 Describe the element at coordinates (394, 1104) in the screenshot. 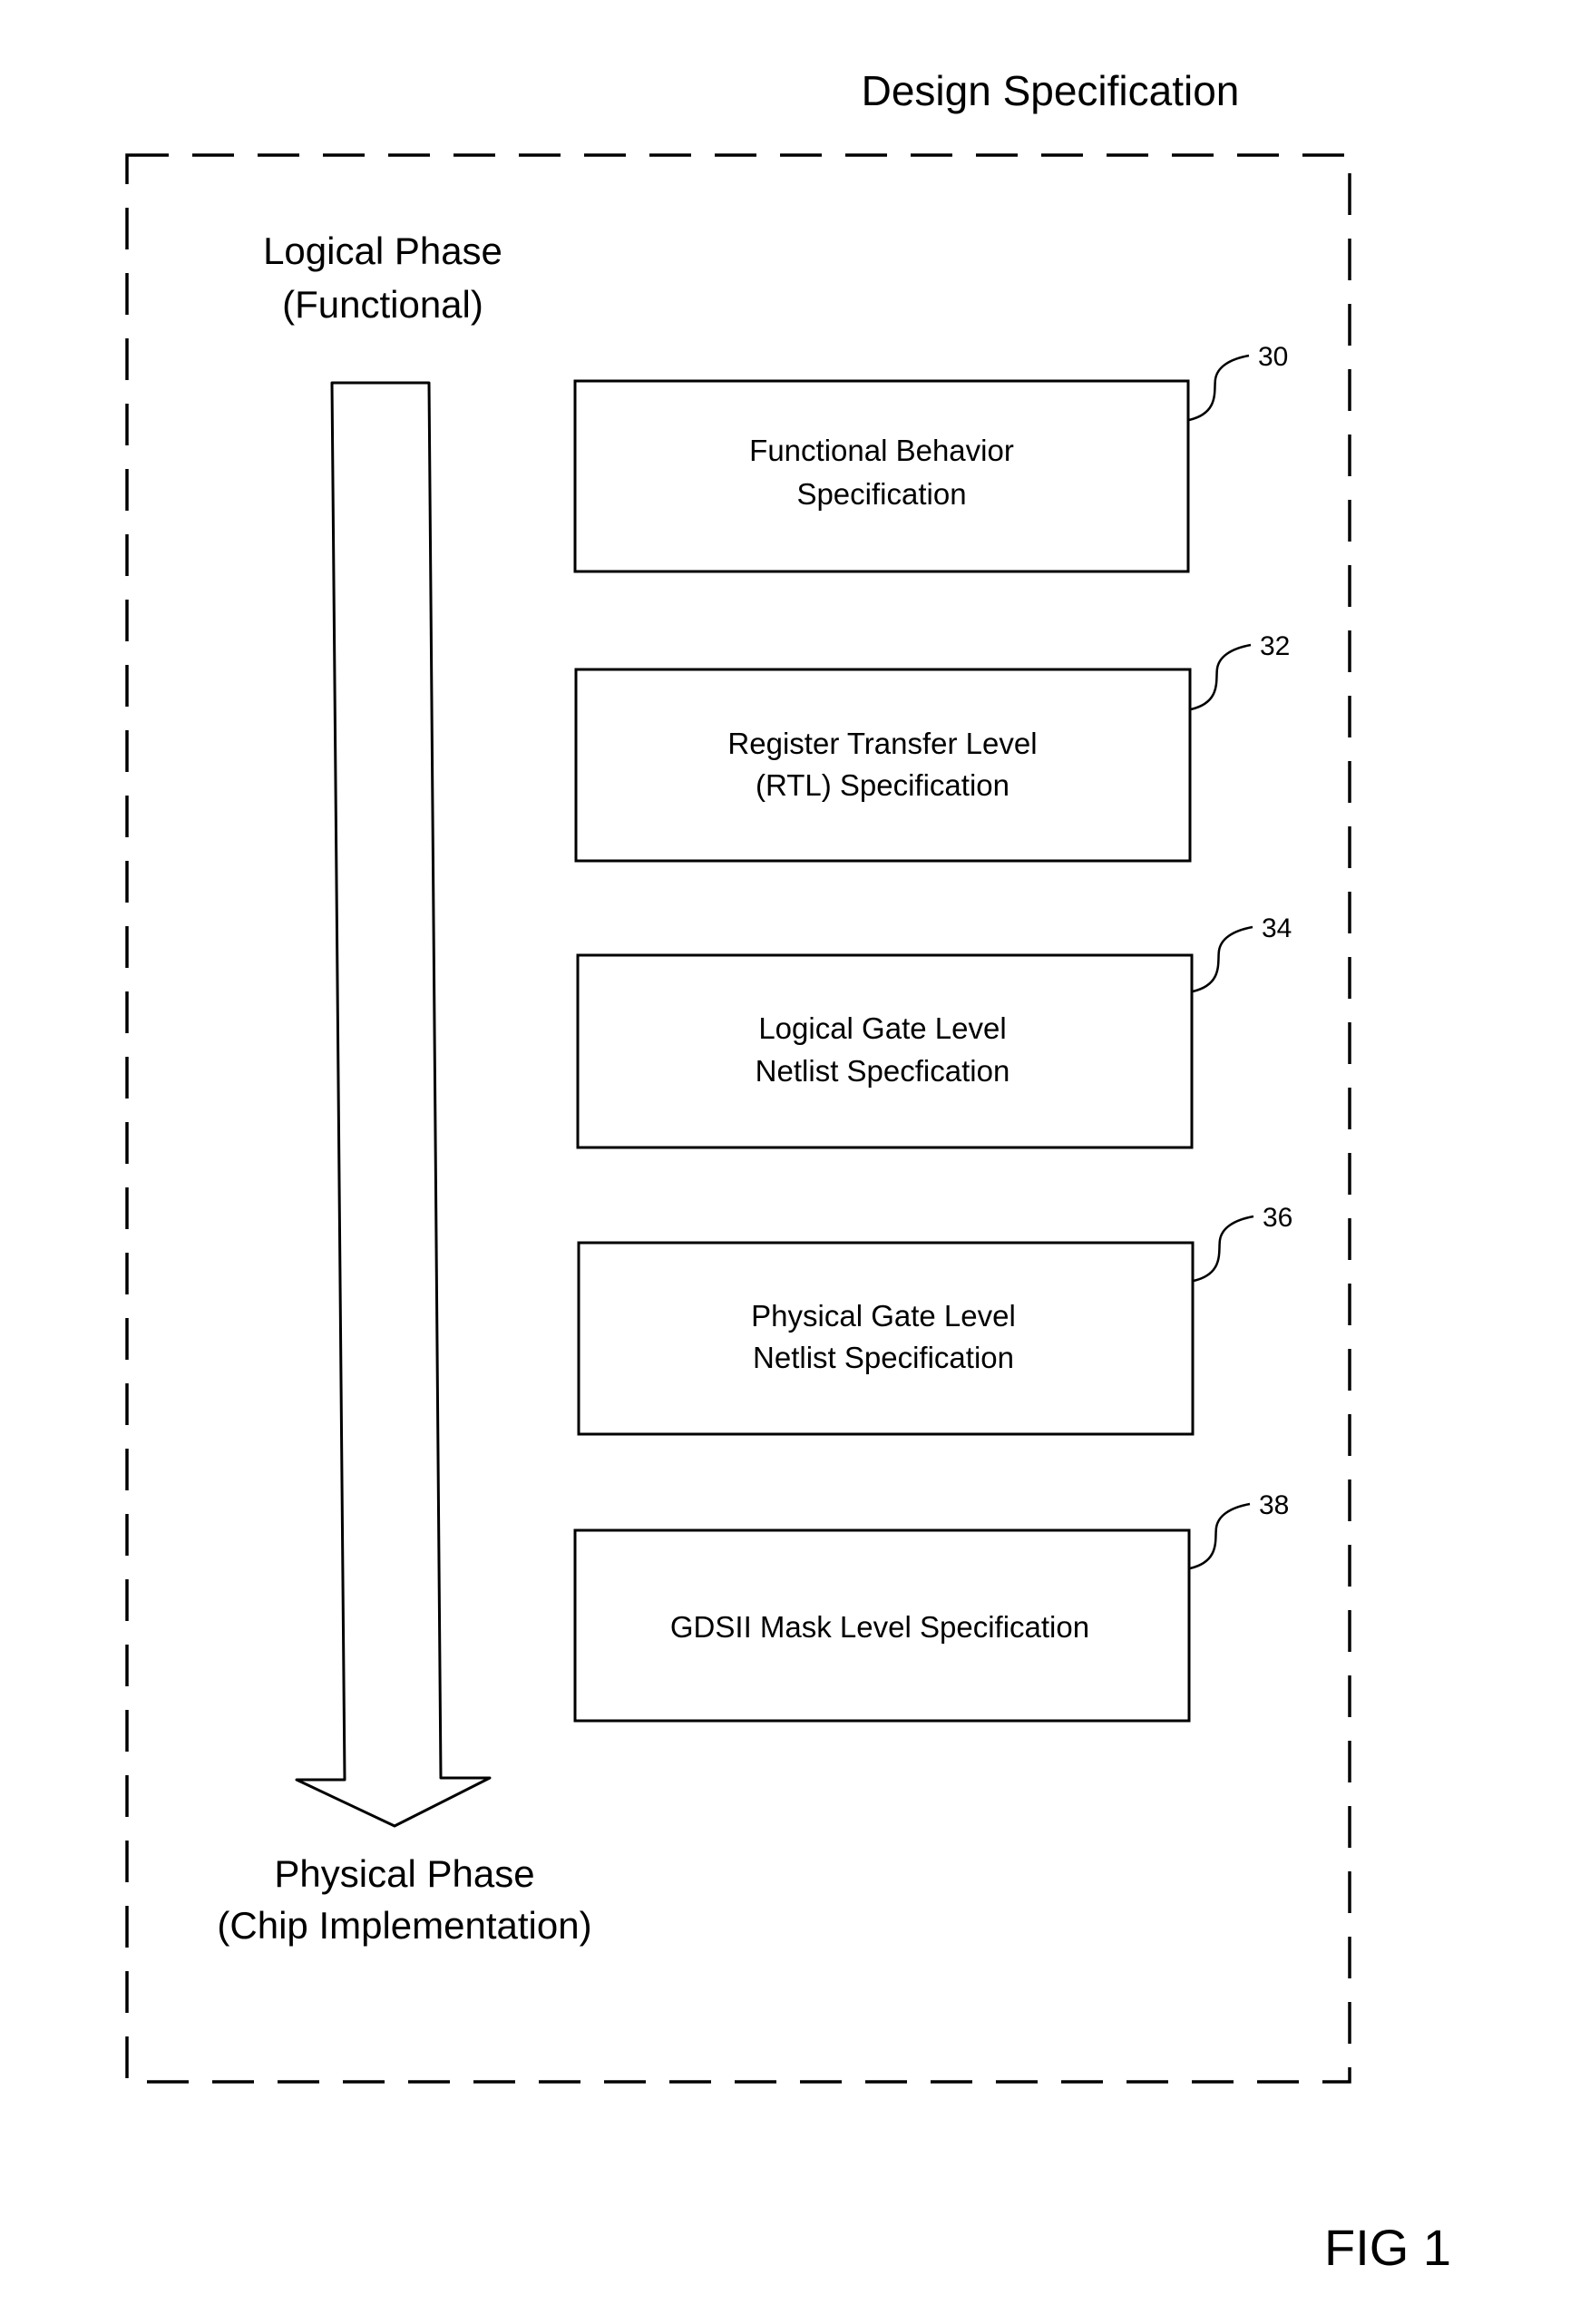

I see `logical-to-physical-arrow-icon` at that location.